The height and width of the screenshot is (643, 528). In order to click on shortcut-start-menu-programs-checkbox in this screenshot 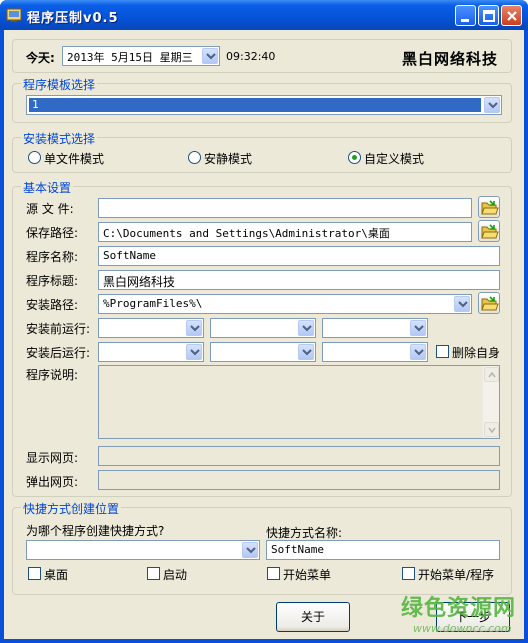, I will do `click(408, 573)`.